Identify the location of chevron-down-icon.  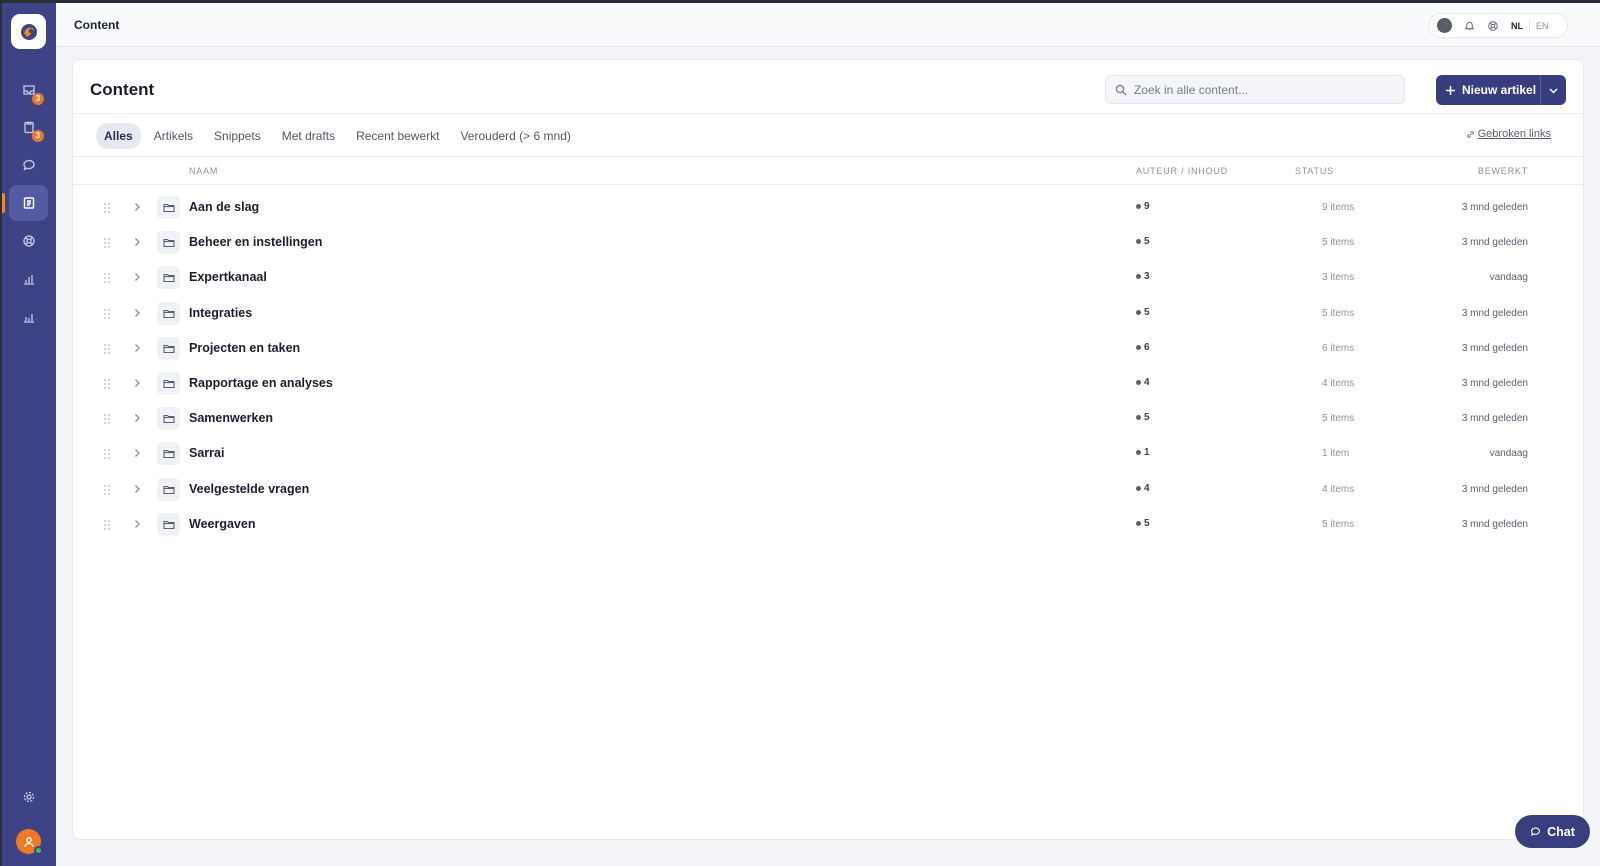
(1553, 90).